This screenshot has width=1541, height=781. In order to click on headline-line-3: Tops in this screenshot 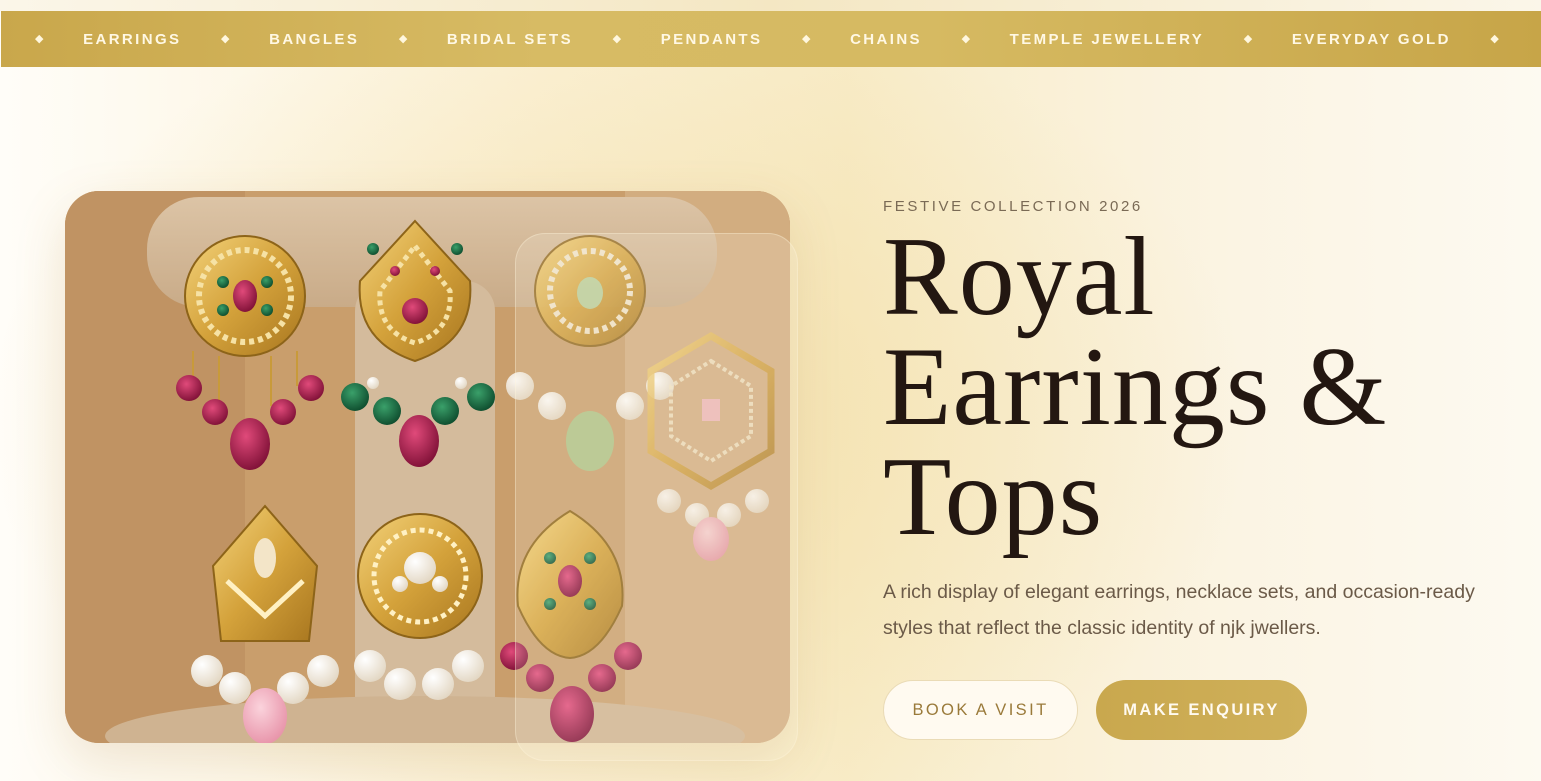, I will do `click(993, 497)`.